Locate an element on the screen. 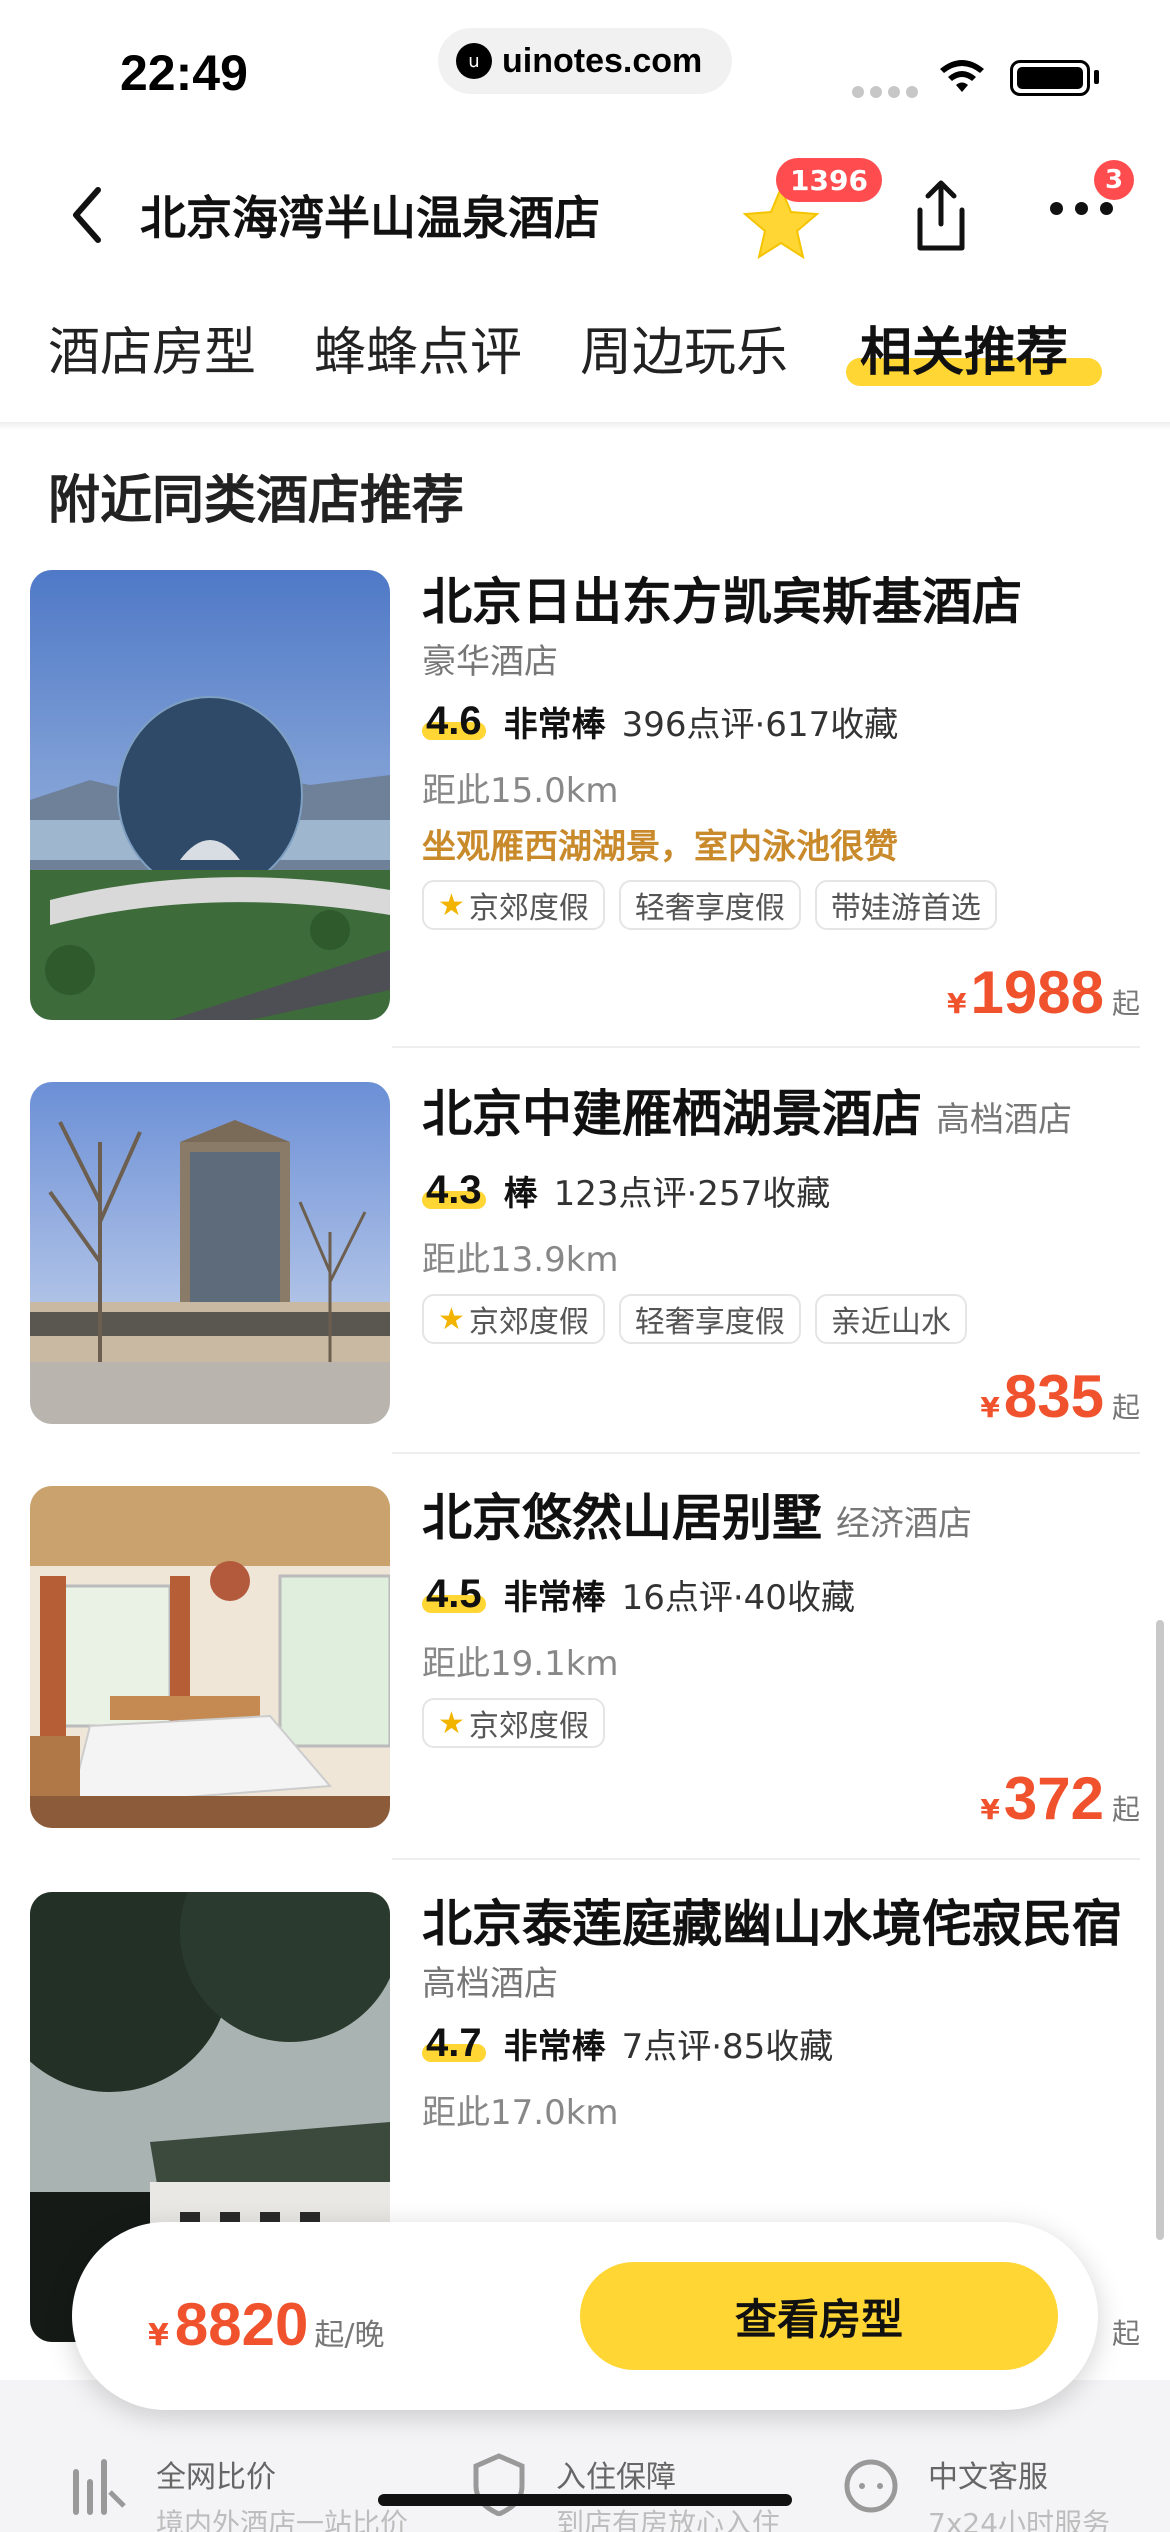 The image size is (1170, 2532). home-indicator is located at coordinates (585, 2500).